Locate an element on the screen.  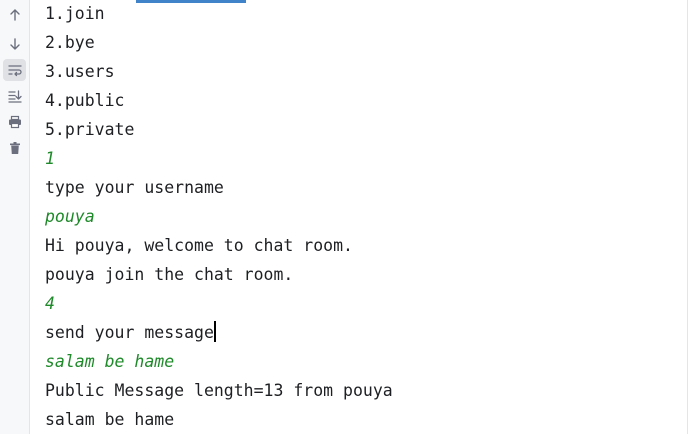
print-button is located at coordinates (14, 122).